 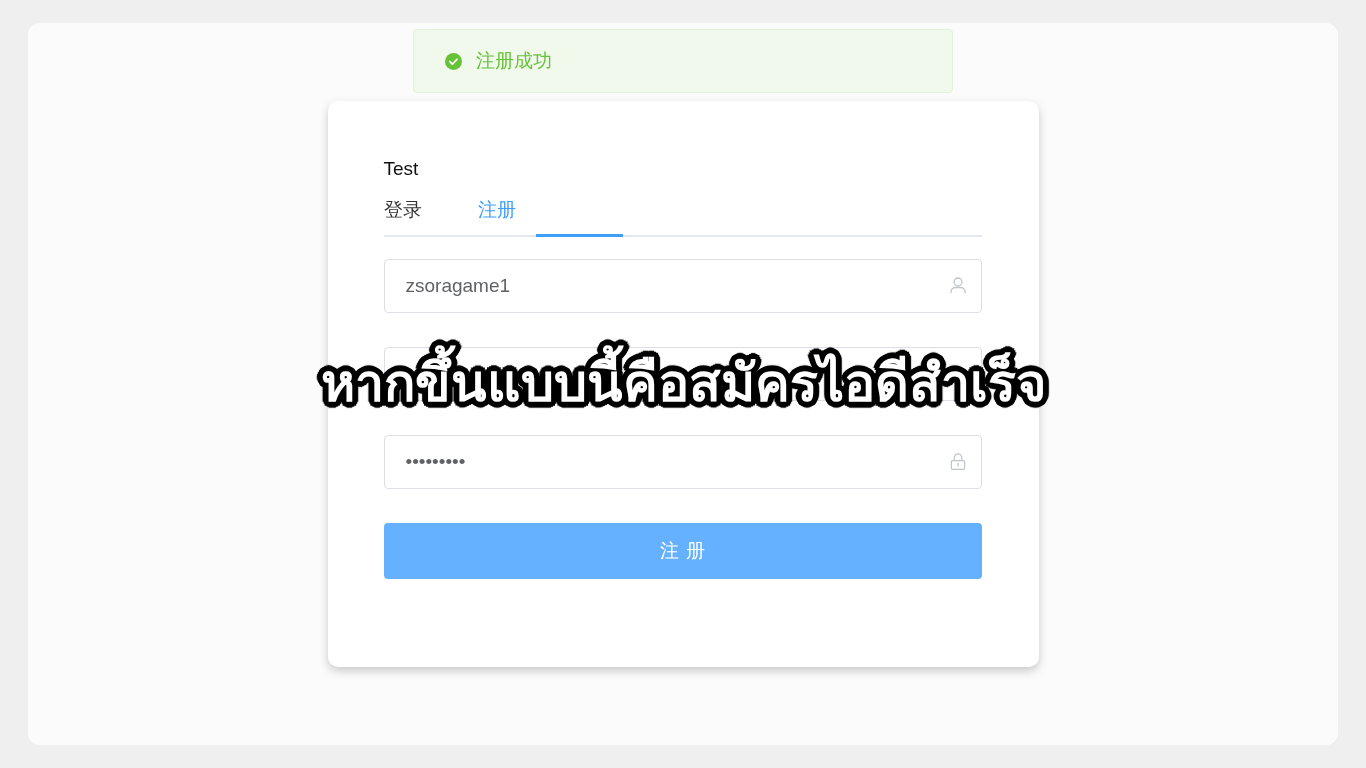 What do you see at coordinates (683, 383) in the screenshot?
I see `caption-text: หากขึ้นแบบนี้คือสมัครไอดีสำเร็จ` at bounding box center [683, 383].